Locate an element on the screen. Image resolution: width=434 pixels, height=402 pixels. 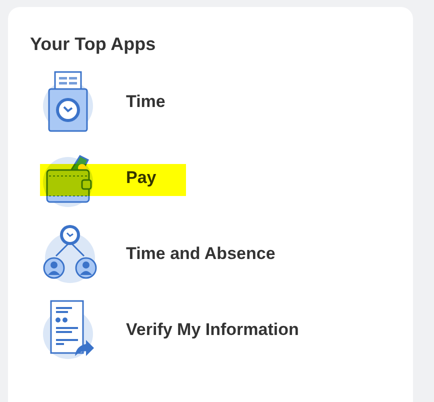
team-clock-icon is located at coordinates (70, 254).